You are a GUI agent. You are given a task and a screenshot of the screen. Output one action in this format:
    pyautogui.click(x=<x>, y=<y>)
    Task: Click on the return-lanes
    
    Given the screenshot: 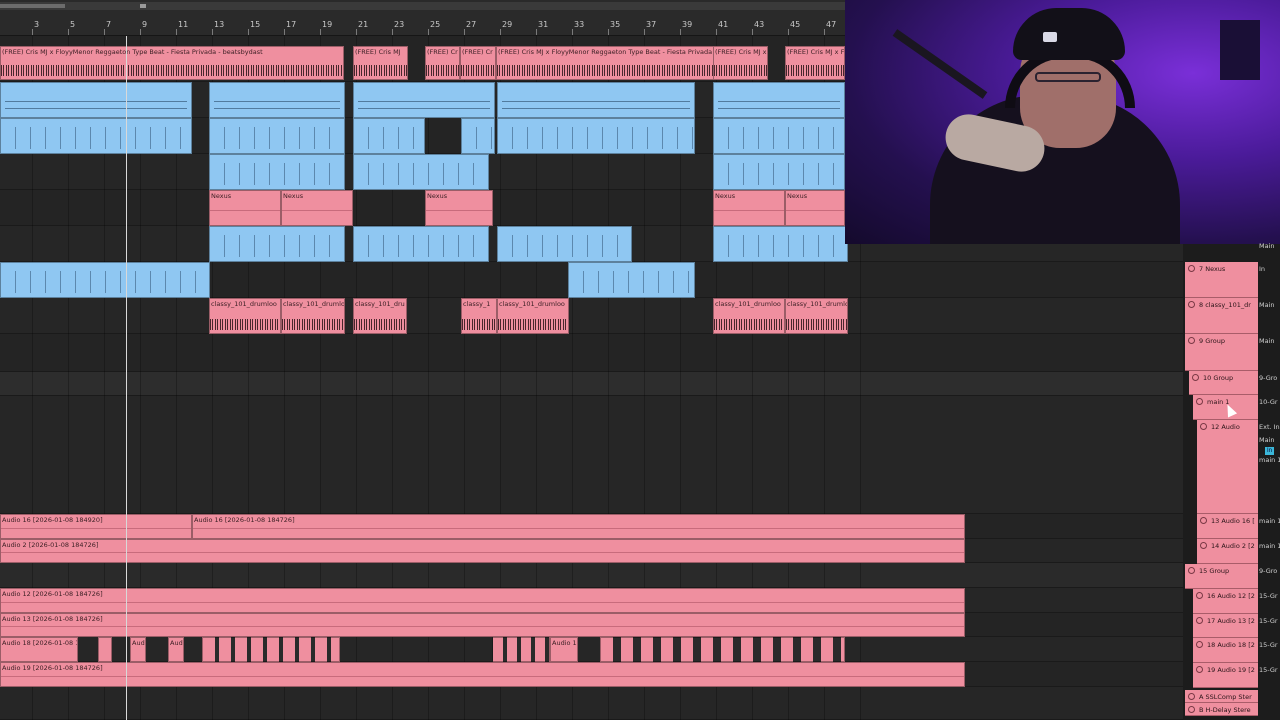 What is the action you would take?
    pyautogui.click(x=591, y=703)
    